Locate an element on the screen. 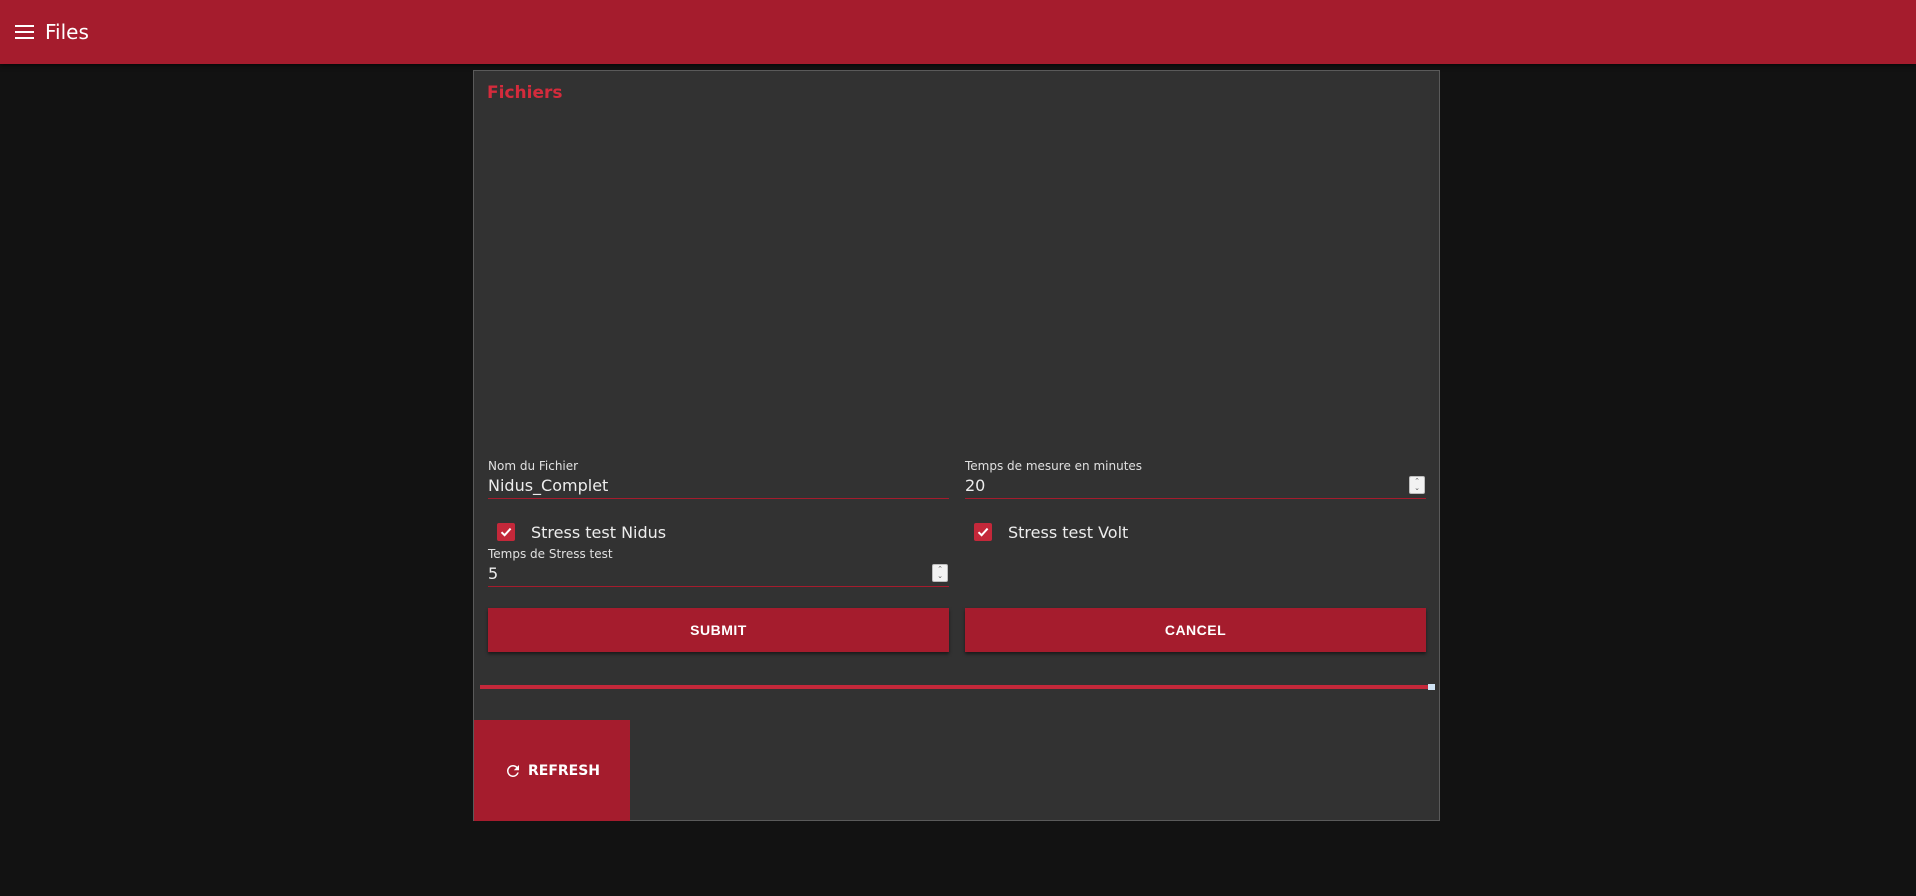 The width and height of the screenshot is (1916, 896). file-name-field: Nom du Fichier is located at coordinates (718, 479).